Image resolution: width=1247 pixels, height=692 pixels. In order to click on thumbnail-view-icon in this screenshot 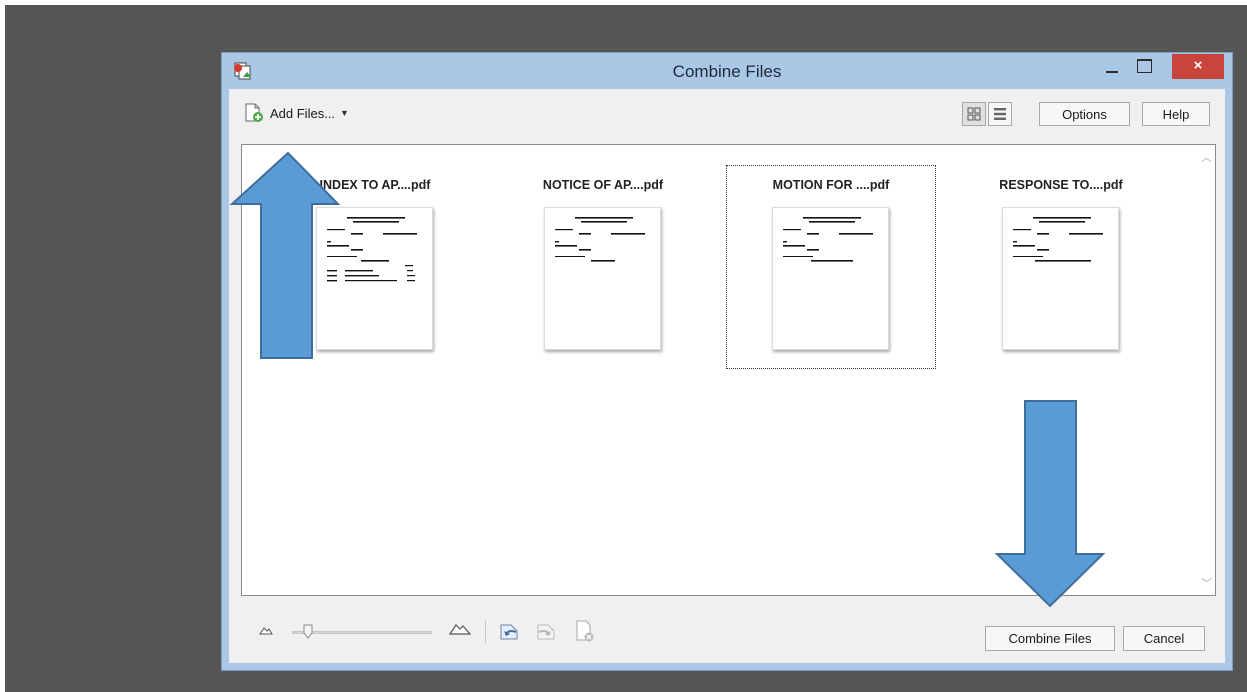, I will do `click(974, 114)`.